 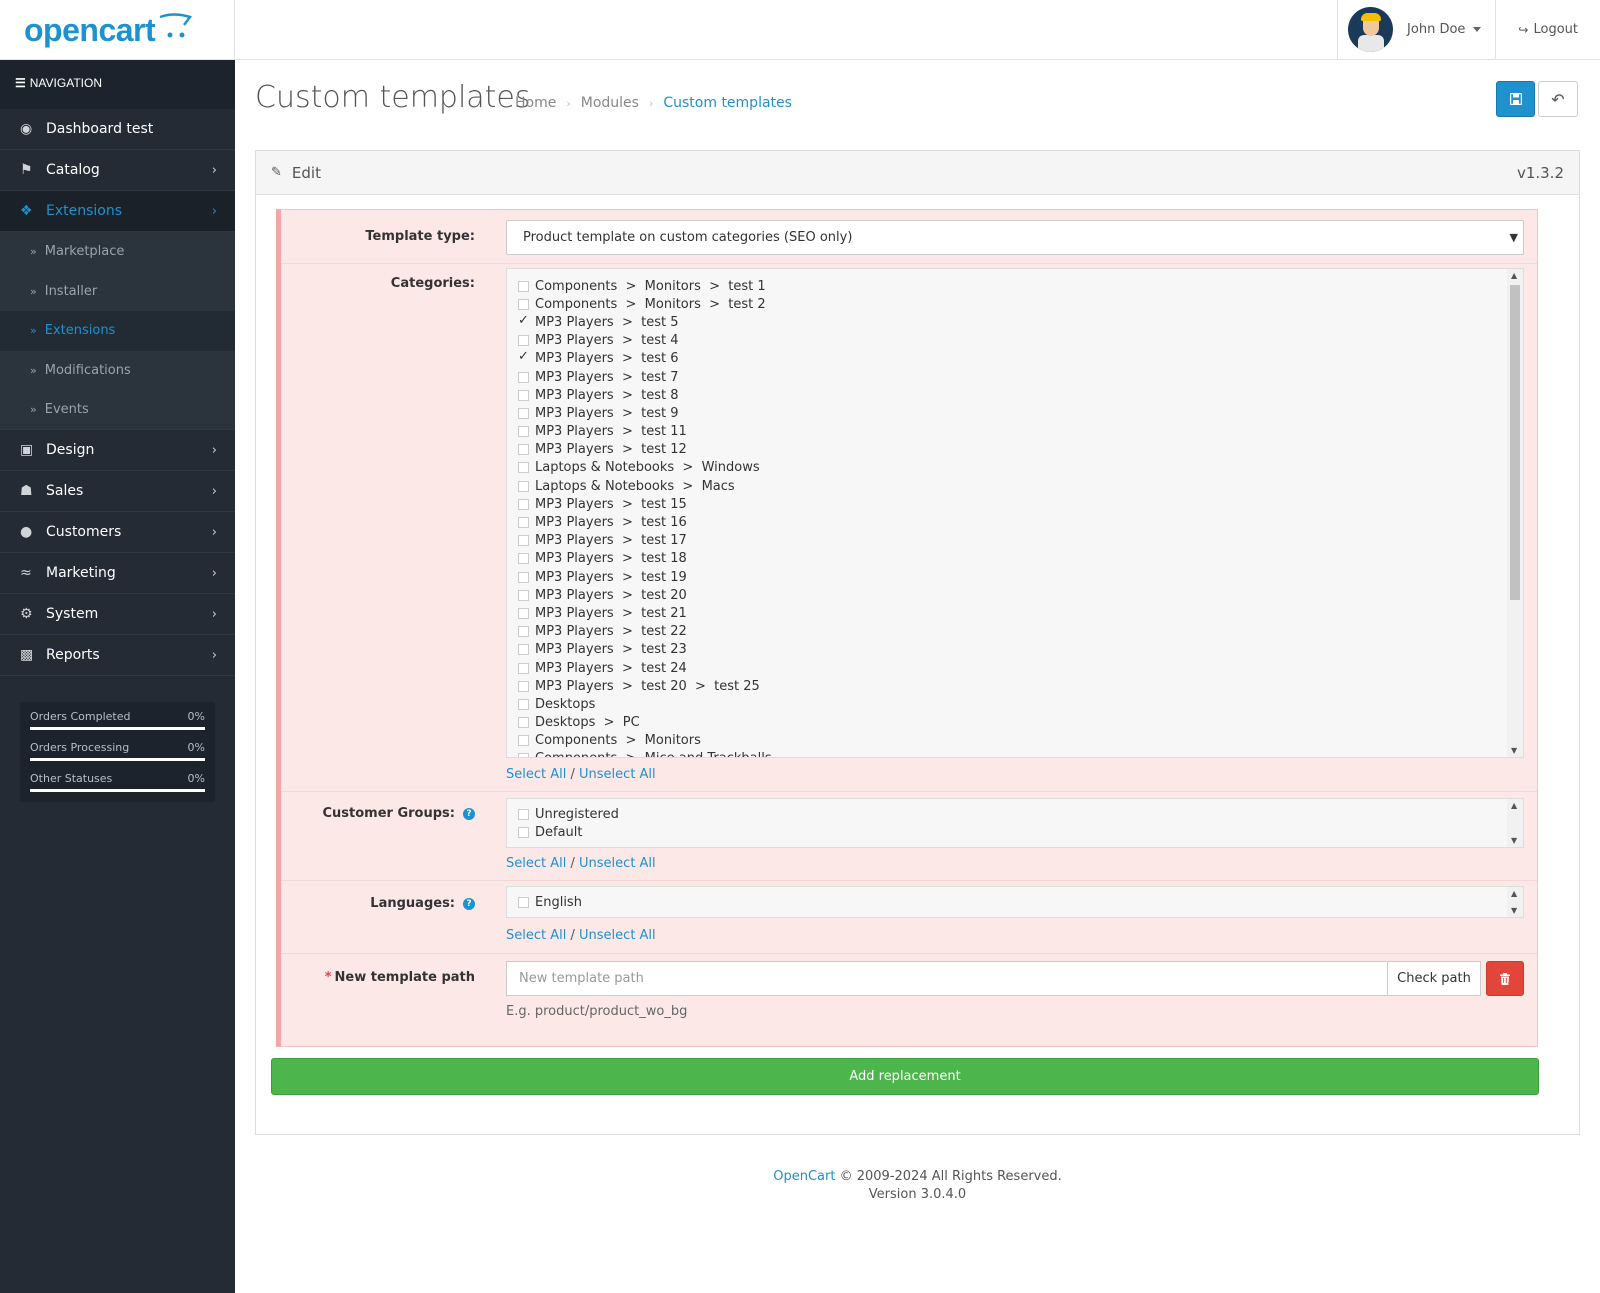 What do you see at coordinates (610, 103) in the screenshot?
I see `breadcrumb-modules: Modules` at bounding box center [610, 103].